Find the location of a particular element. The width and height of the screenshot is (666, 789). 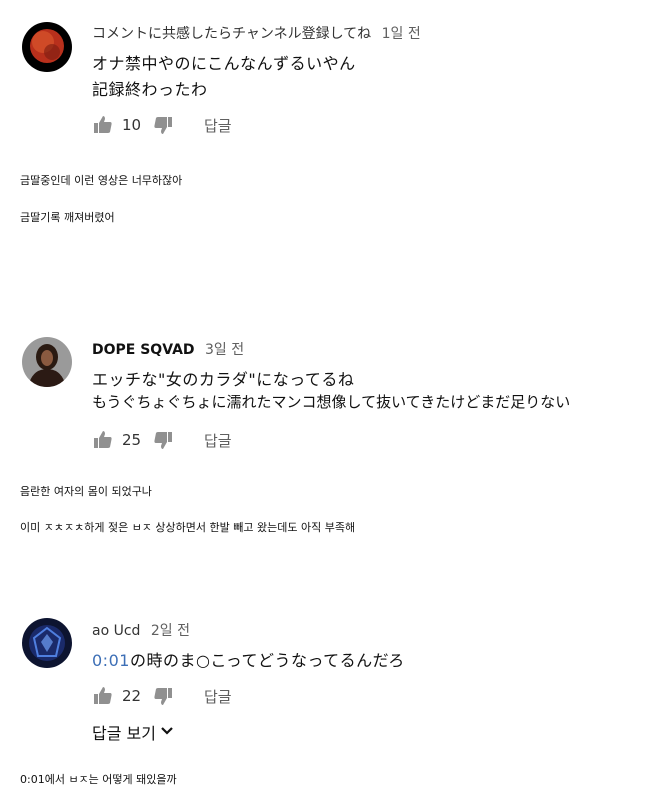

comment-text-line: 0:01の時のま○こってどうなってるんだろ is located at coordinates (248, 659).